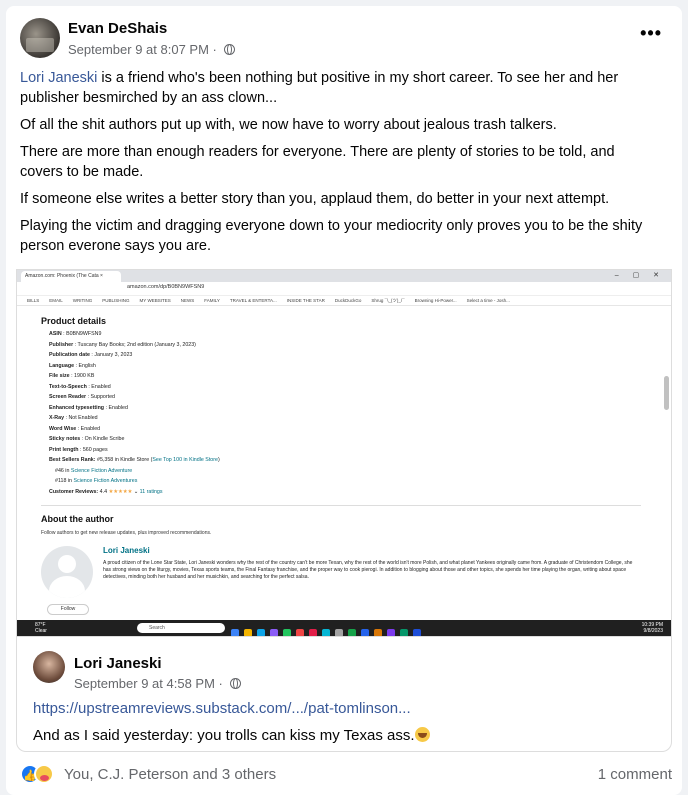 The width and height of the screenshot is (688, 795). I want to click on bookmark-item: BILLS, so click(33, 300).